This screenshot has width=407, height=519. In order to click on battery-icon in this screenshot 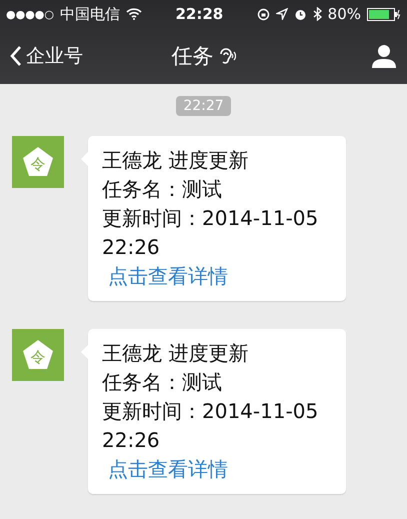, I will do `click(384, 14)`.